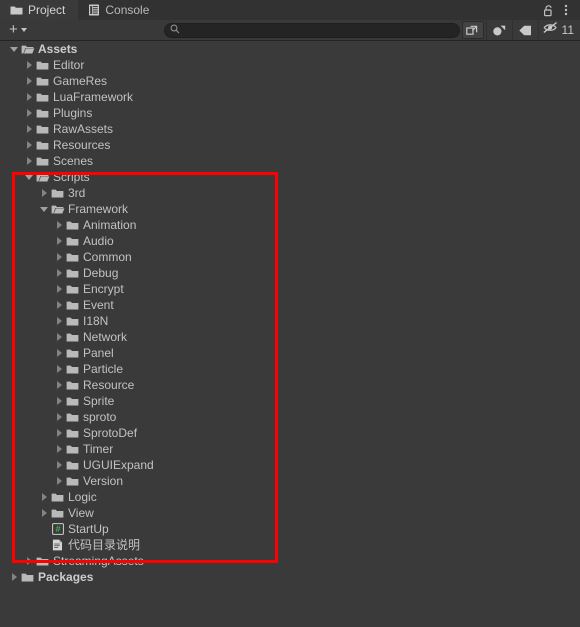 The image size is (580, 627). I want to click on project-toolbar: + 11, so click(290, 30).